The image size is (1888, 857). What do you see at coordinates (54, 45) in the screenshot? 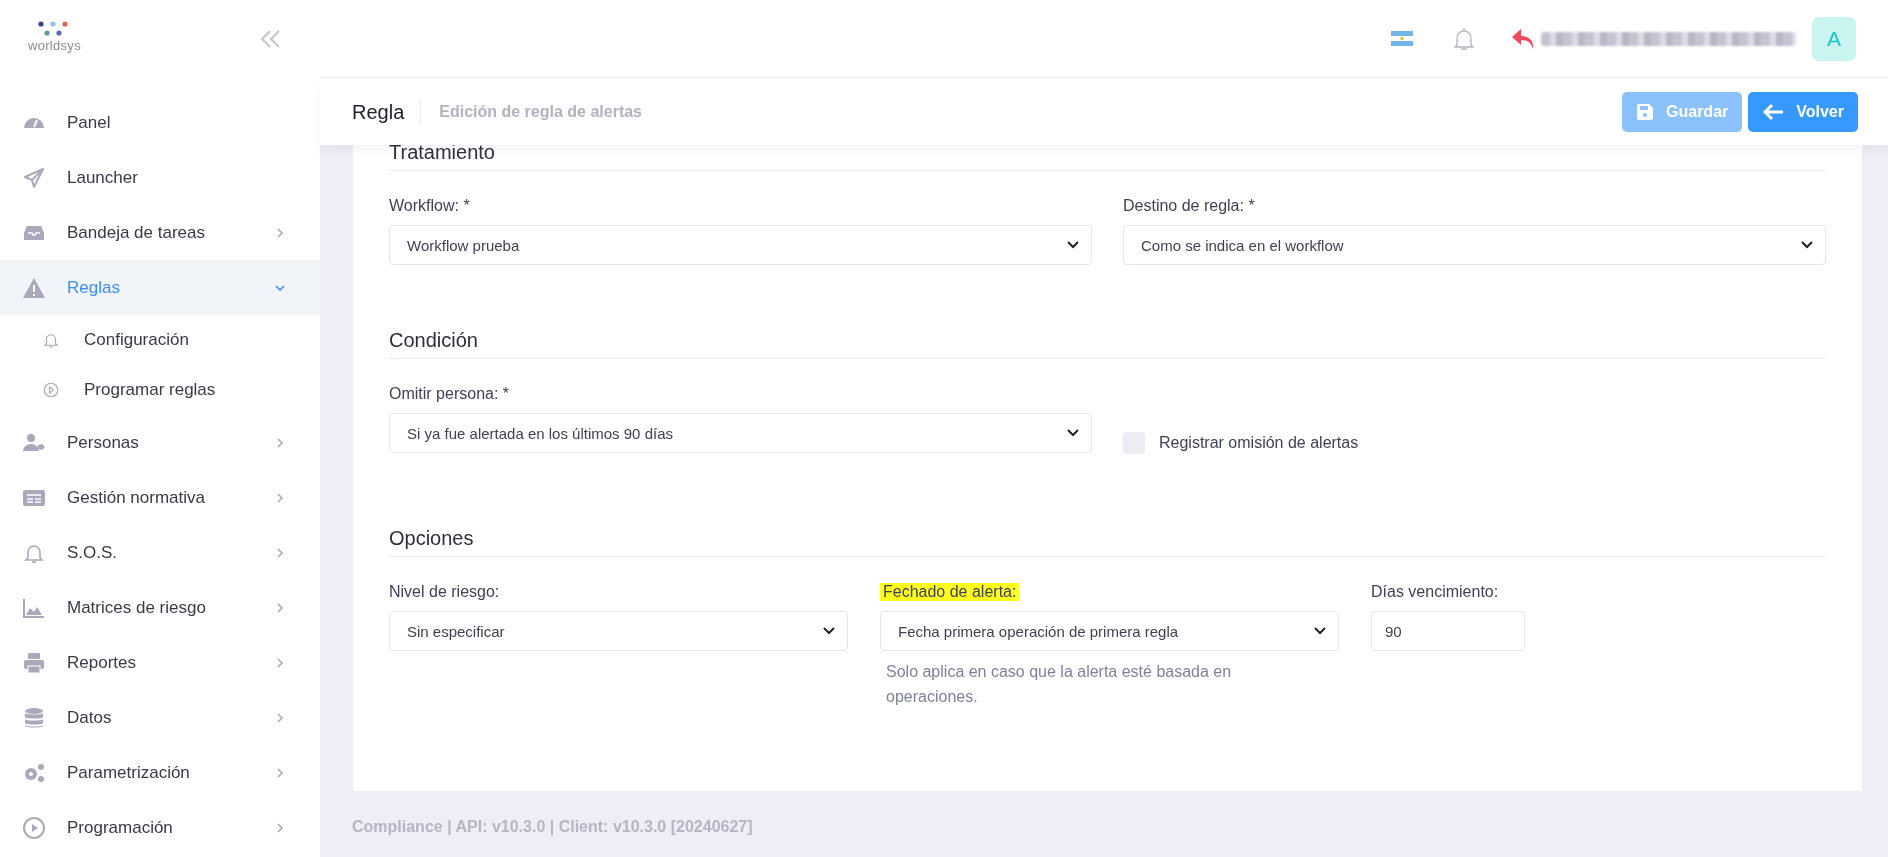
I see `logo-text: worldsys` at bounding box center [54, 45].